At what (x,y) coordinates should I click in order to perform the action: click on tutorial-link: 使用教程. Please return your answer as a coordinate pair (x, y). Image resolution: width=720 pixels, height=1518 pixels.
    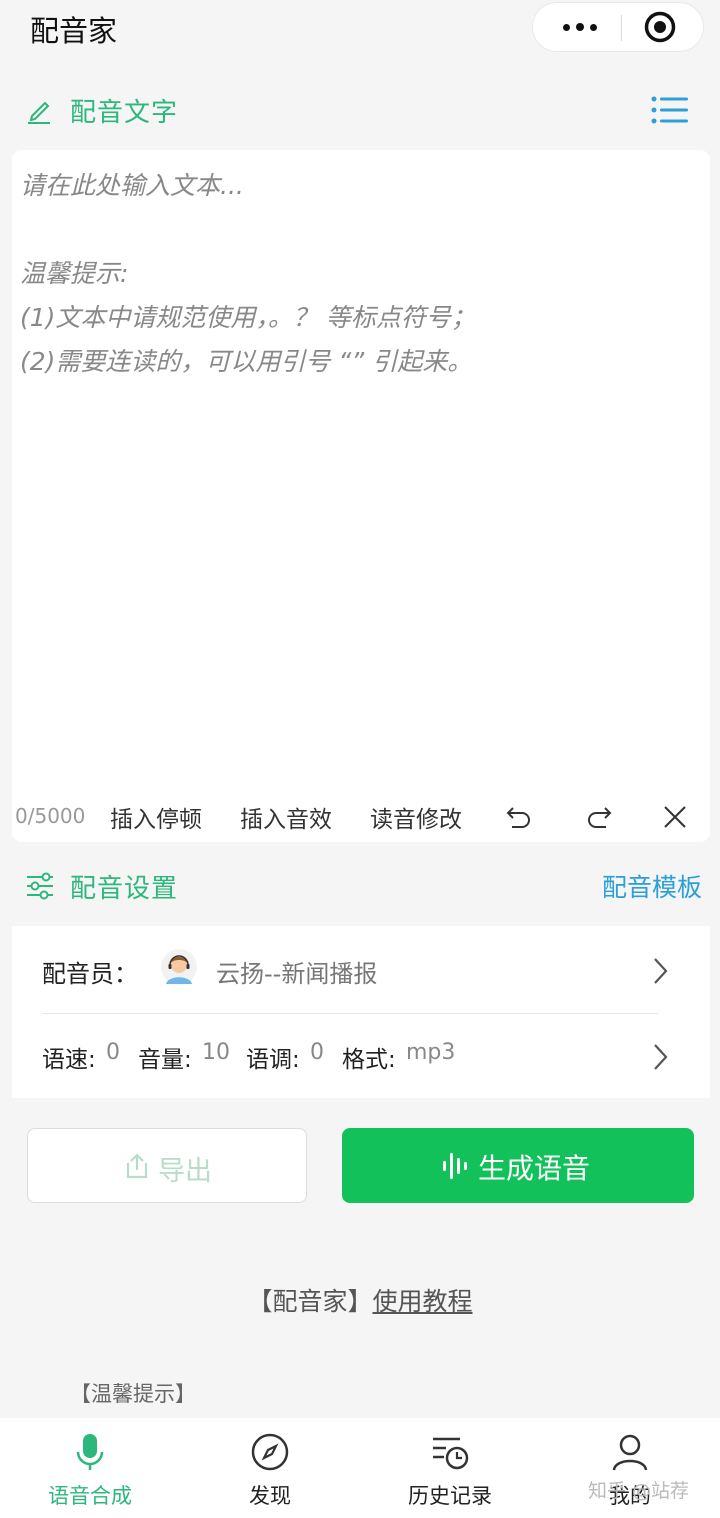
    Looking at the image, I should click on (423, 1301).